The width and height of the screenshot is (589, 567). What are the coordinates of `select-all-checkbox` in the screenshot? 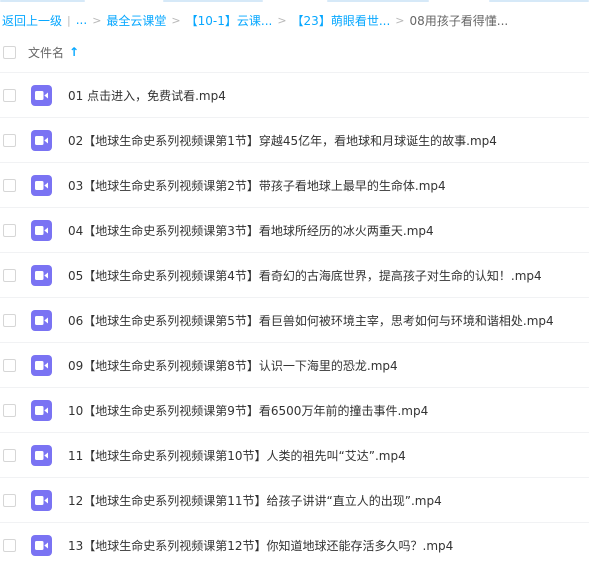 It's located at (9, 52).